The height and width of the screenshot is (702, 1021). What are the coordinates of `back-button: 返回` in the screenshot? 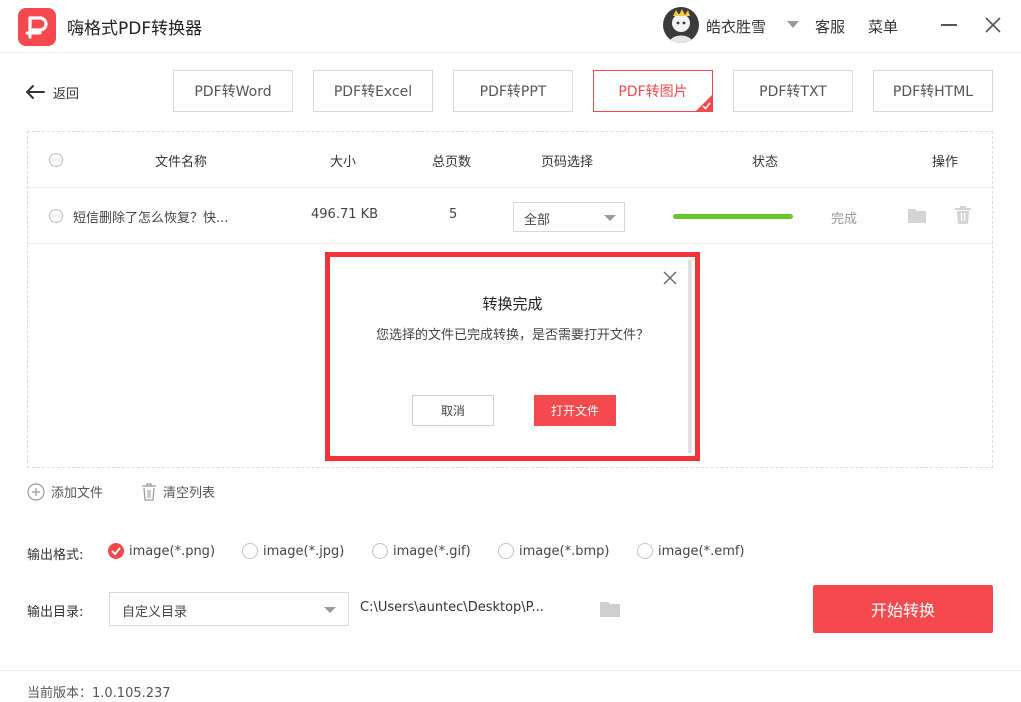 It's located at (52, 92).